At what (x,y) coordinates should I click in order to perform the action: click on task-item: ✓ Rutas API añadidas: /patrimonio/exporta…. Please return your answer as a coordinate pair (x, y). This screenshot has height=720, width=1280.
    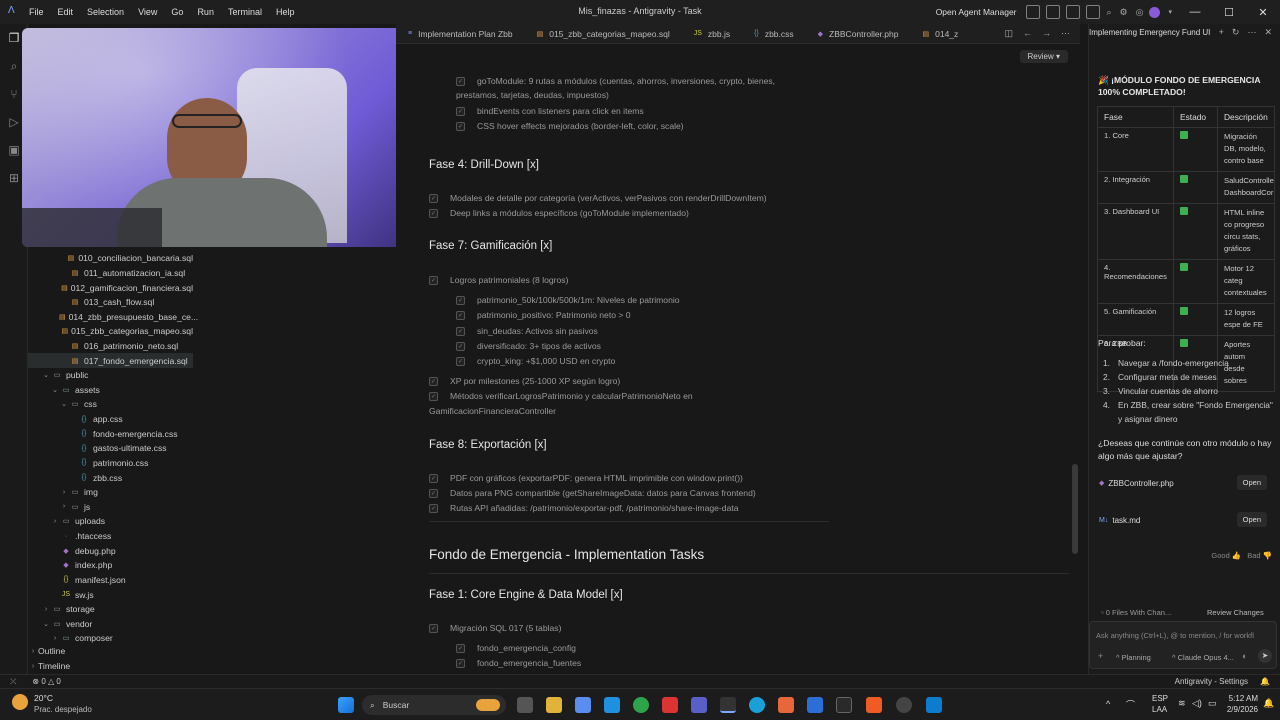
    Looking at the image, I should click on (584, 508).